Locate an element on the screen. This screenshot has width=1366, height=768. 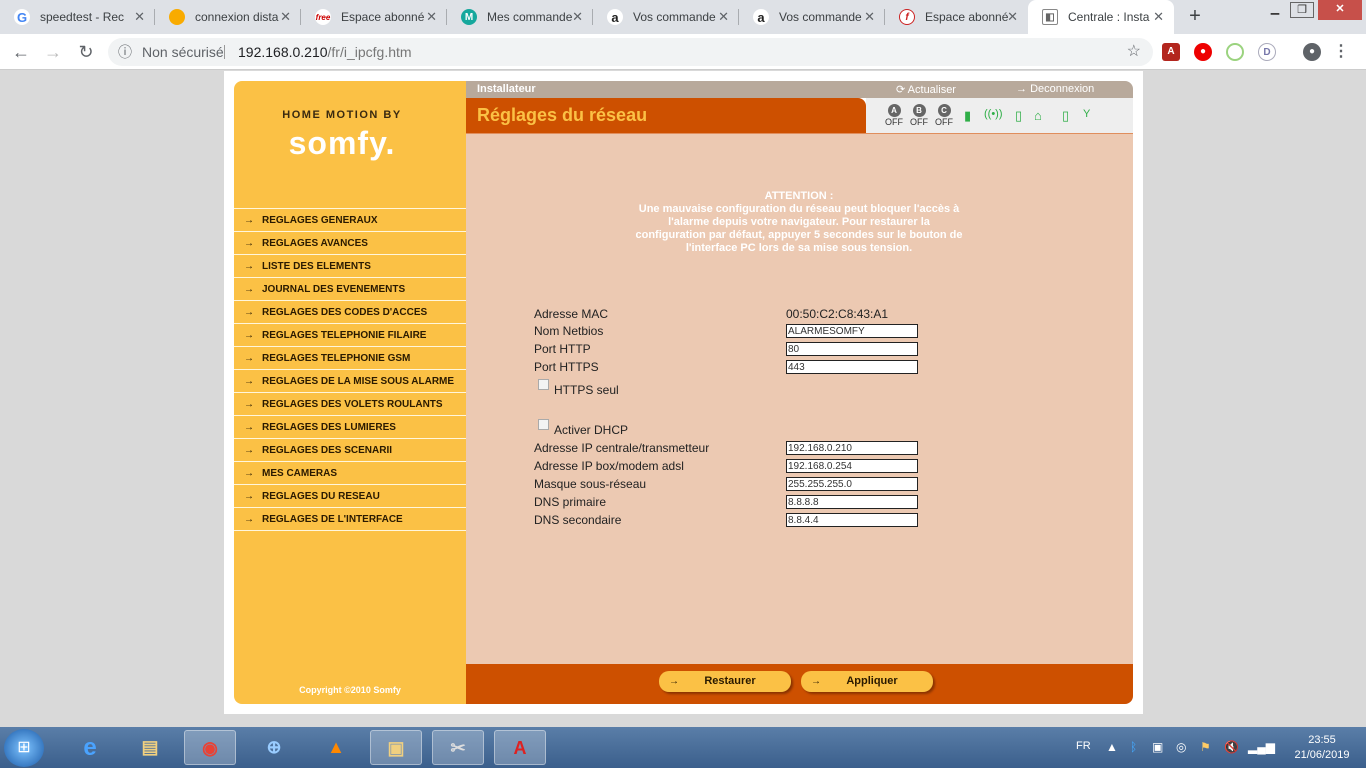
language-indicator: FR is located at coordinates (1083, 746).